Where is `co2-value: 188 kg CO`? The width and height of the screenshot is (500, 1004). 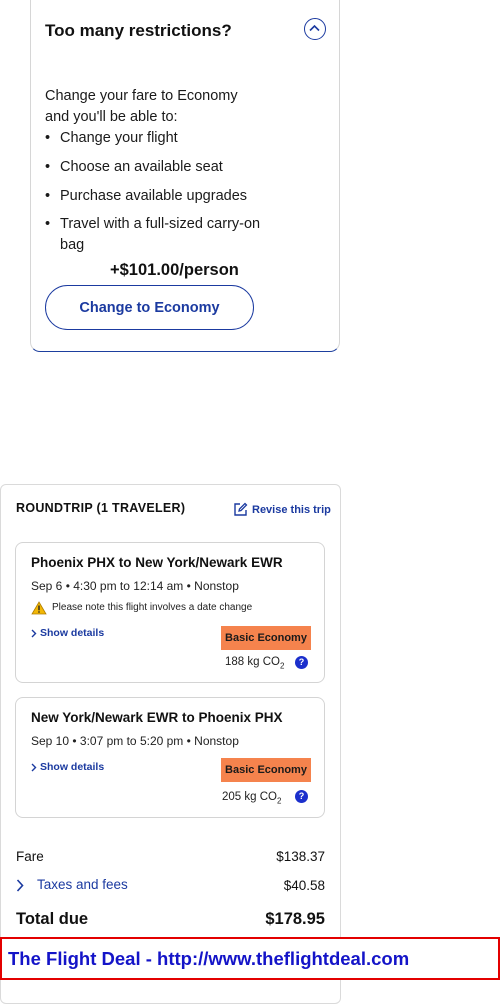
co2-value: 188 kg CO is located at coordinates (252, 662).